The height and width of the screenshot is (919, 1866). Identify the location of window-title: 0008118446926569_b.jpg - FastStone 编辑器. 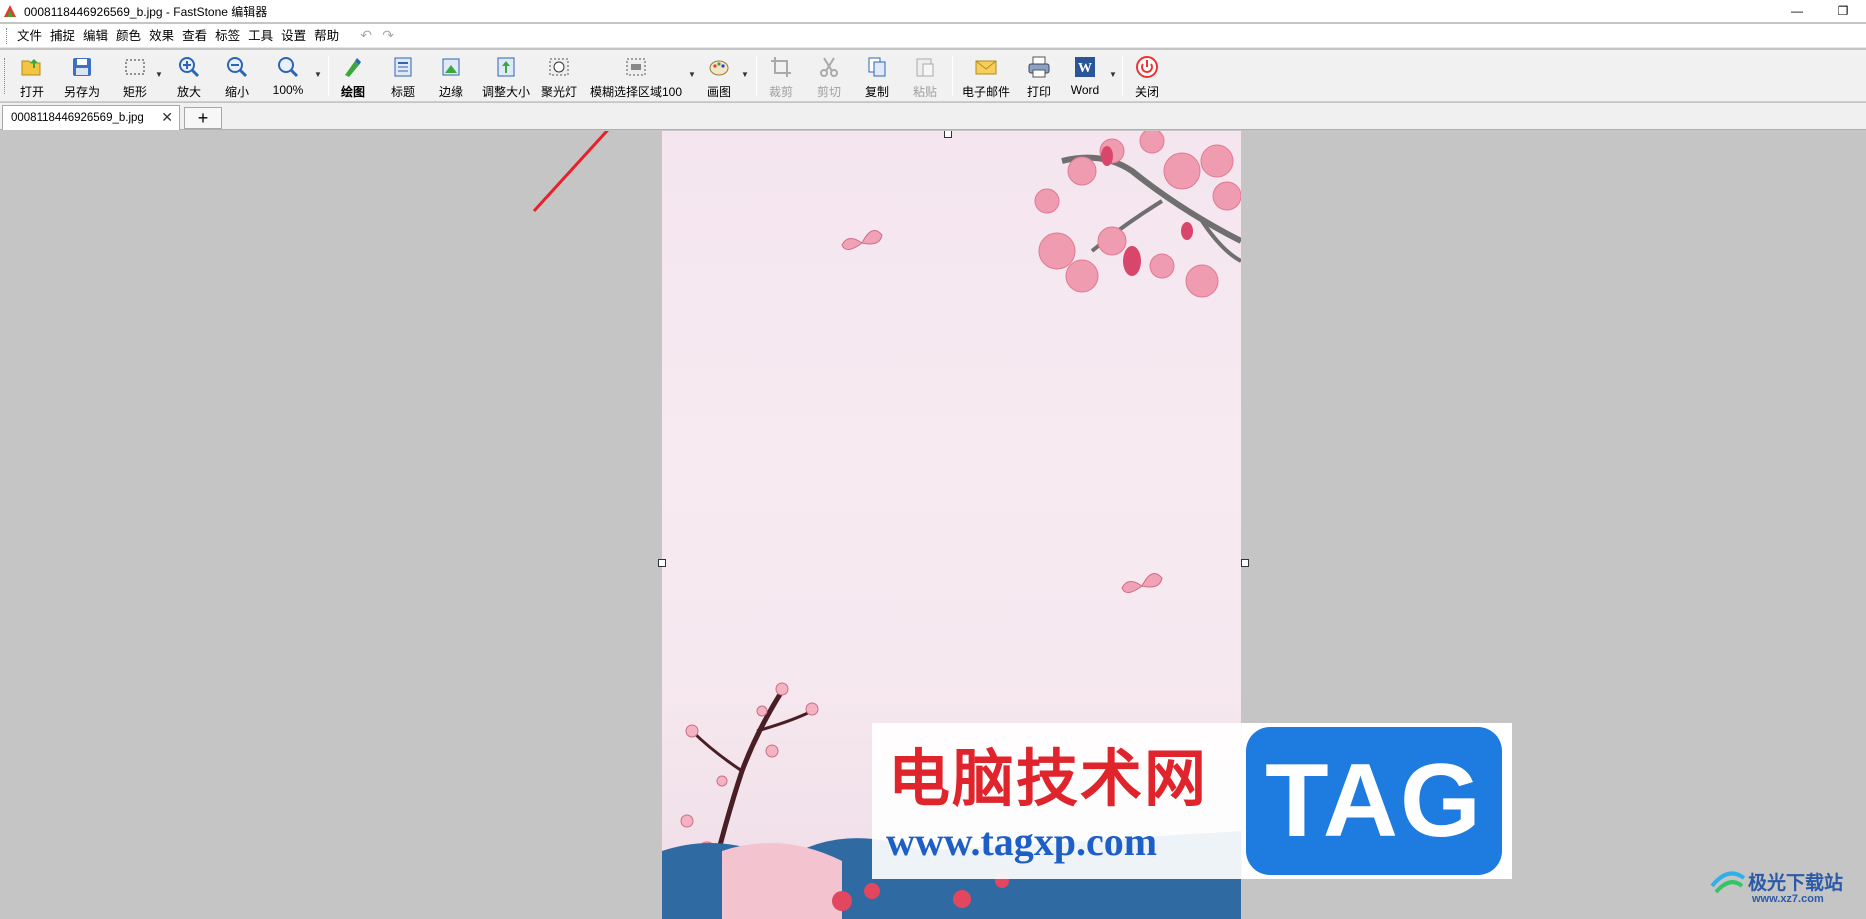
(146, 11).